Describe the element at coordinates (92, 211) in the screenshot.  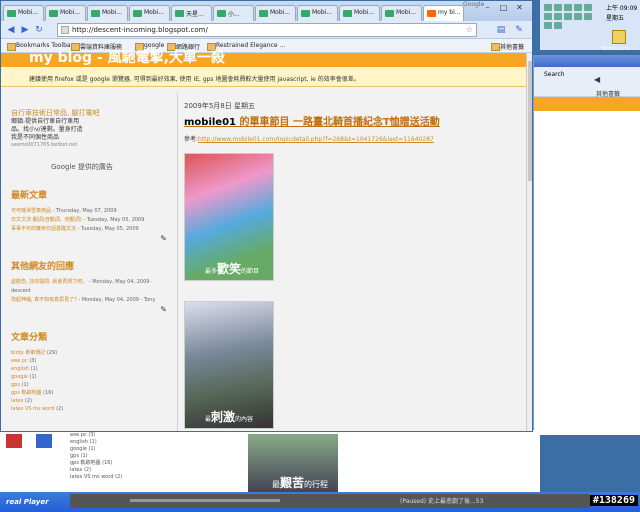
I see `list-item: 可可機滑雪車用品 - Thursday, May 07, 2009` at that location.